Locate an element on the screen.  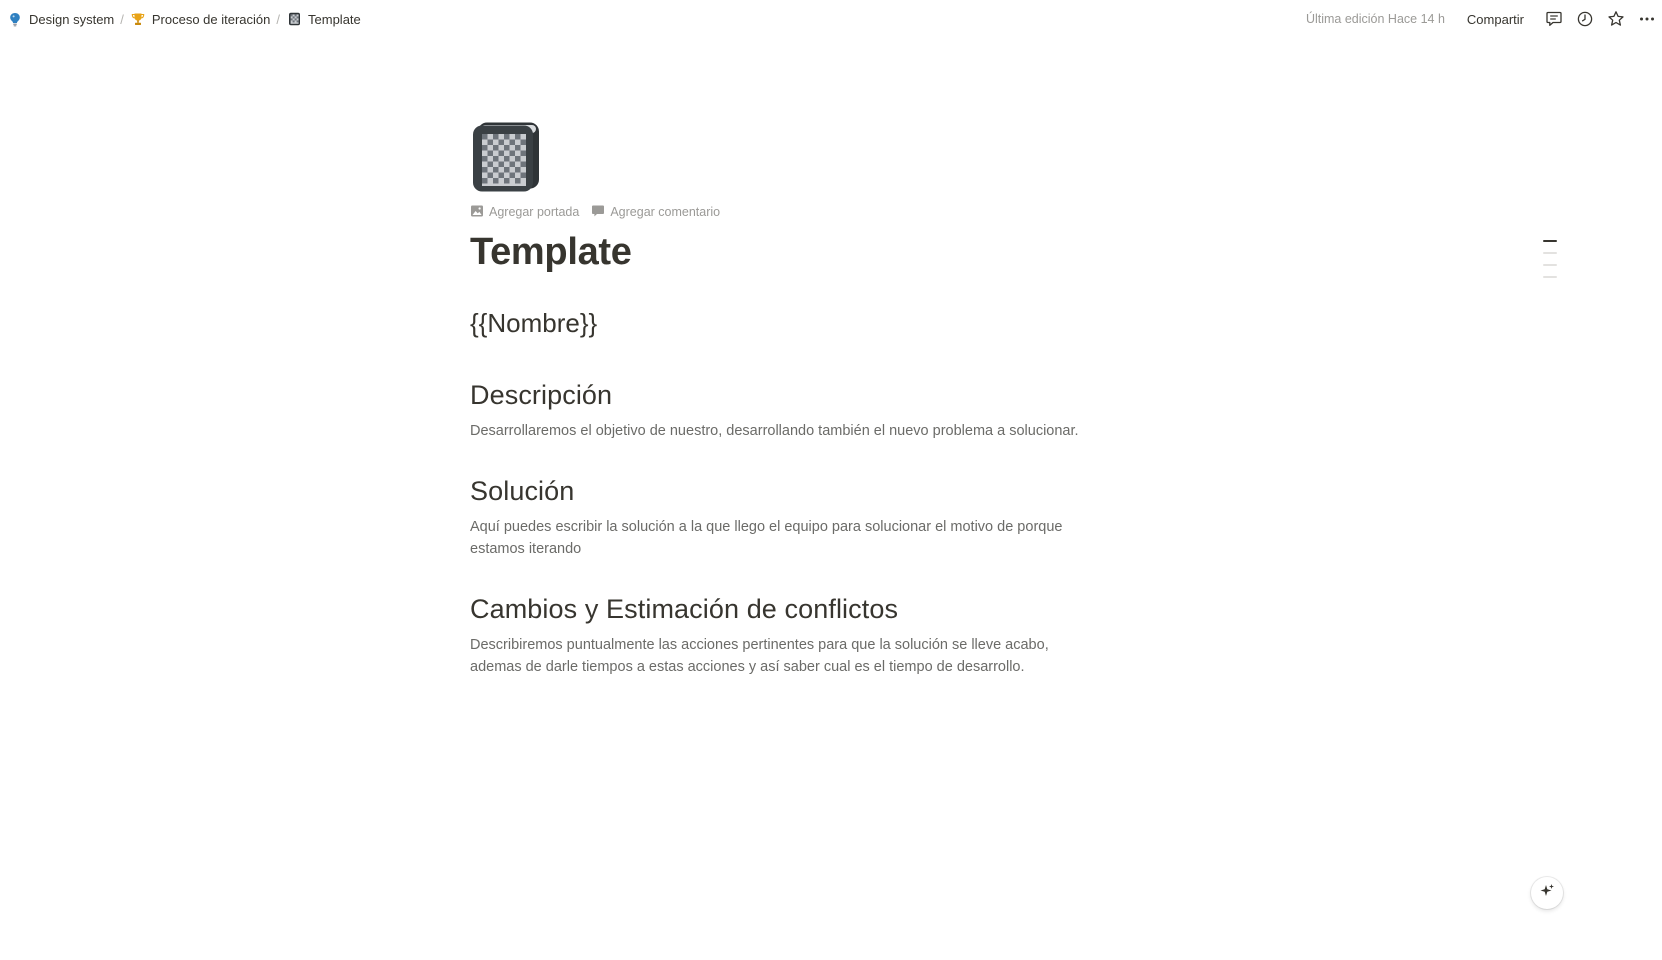
breadcrumb-item-design-system: Design system is located at coordinates (60, 19).